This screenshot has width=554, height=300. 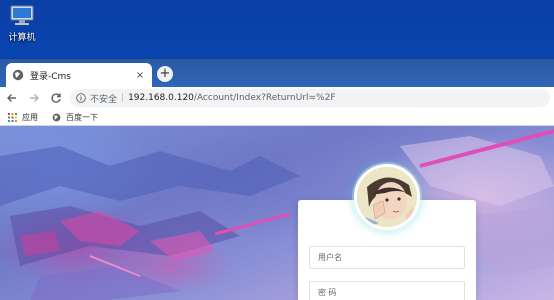 I want to click on back-button, so click(x=12, y=98).